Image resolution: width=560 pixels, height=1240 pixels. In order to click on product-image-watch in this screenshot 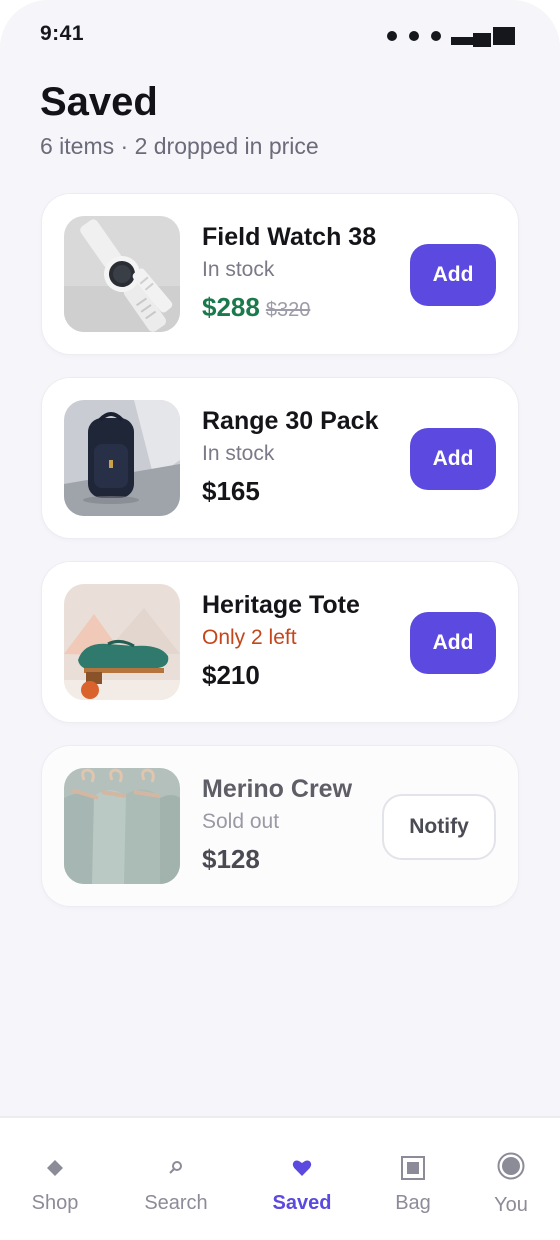, I will do `click(122, 274)`.